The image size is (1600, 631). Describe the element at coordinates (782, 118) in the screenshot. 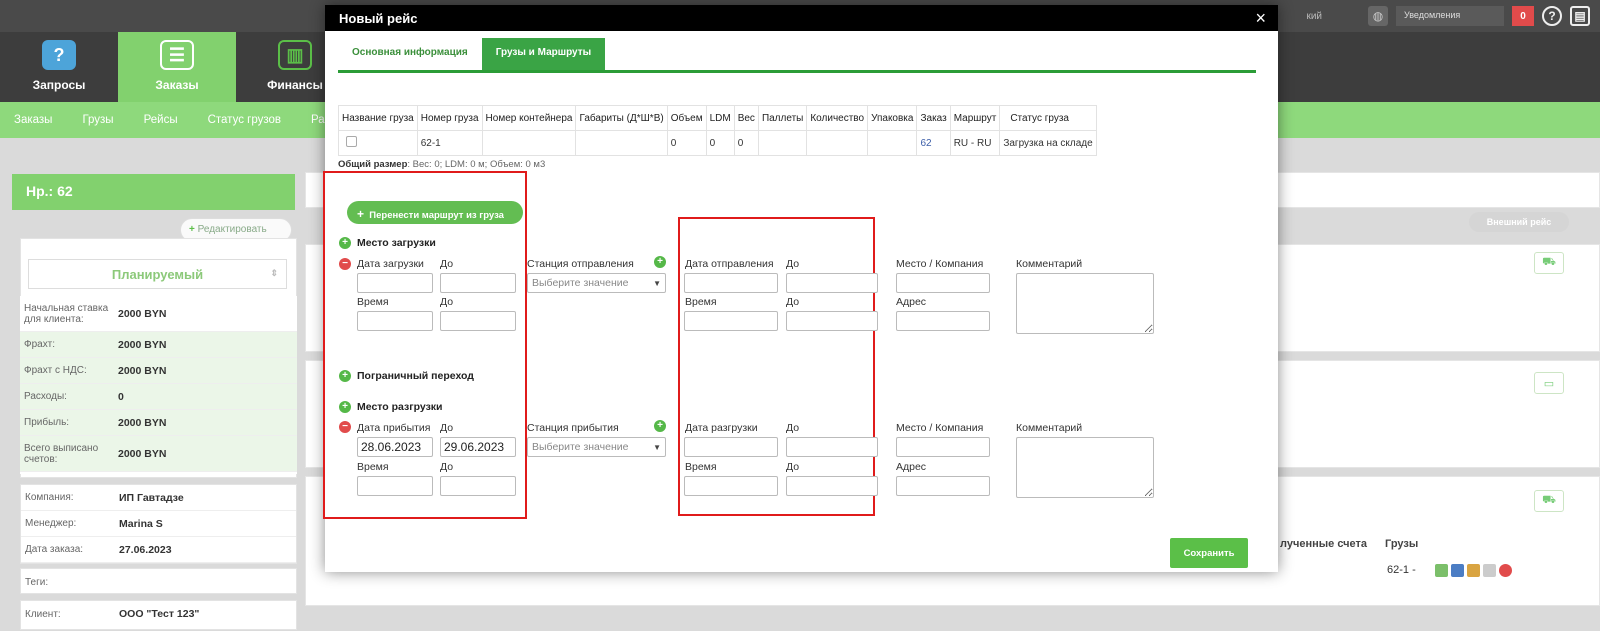

I see `col-pallets: Паллеты` at that location.